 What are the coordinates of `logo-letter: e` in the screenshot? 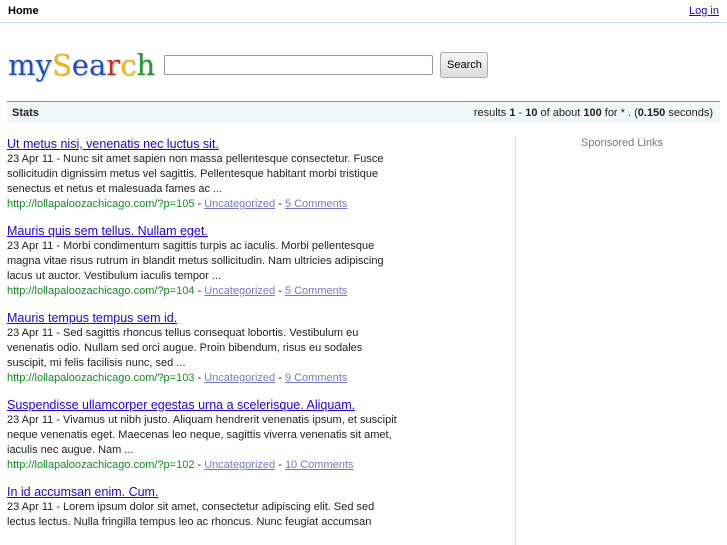 It's located at (80, 65).